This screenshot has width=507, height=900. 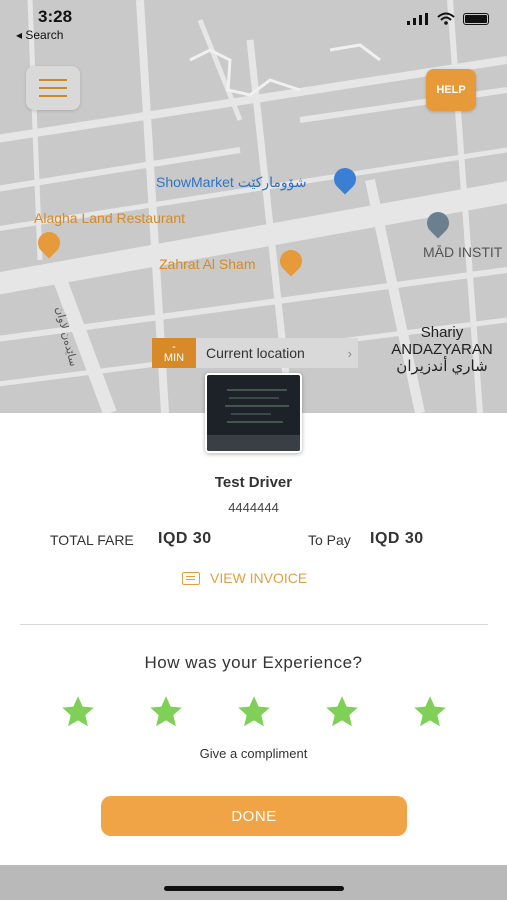 I want to click on poi-zahrat-label: Zahrat Al Sham, so click(x=207, y=264).